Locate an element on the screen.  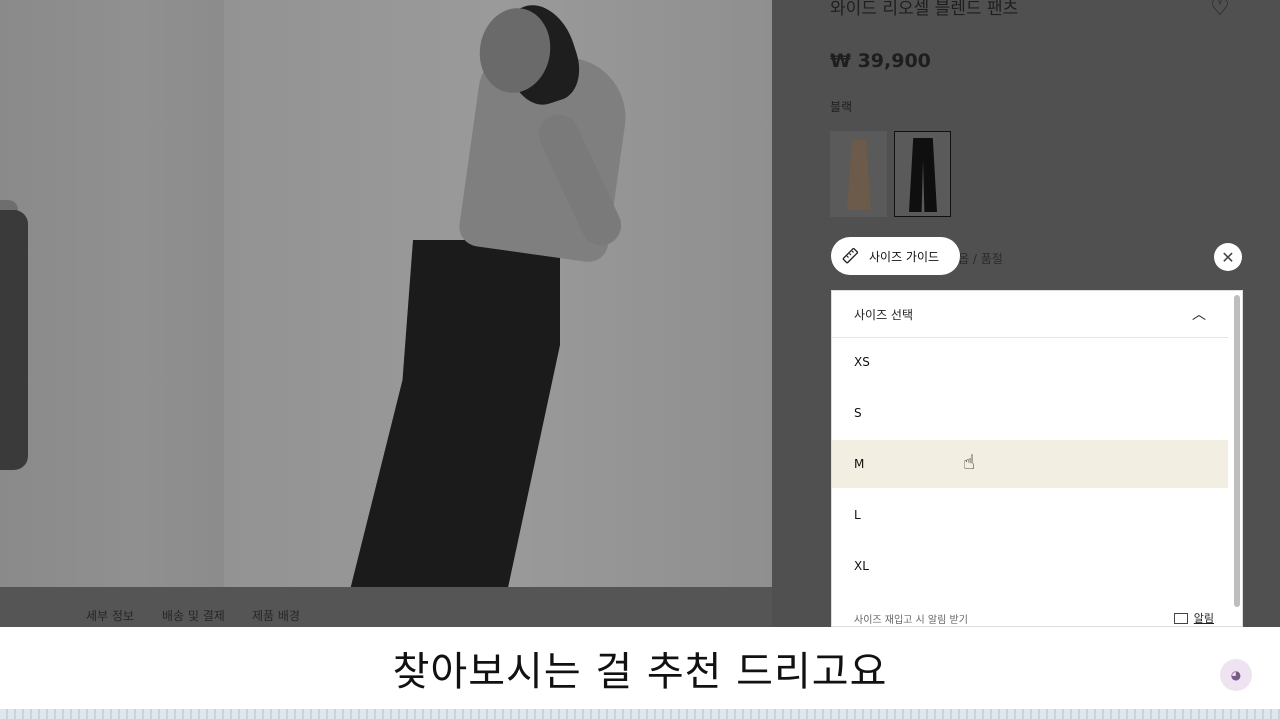
tab-shipping-payment: 배송 및 결제 is located at coordinates (193, 615).